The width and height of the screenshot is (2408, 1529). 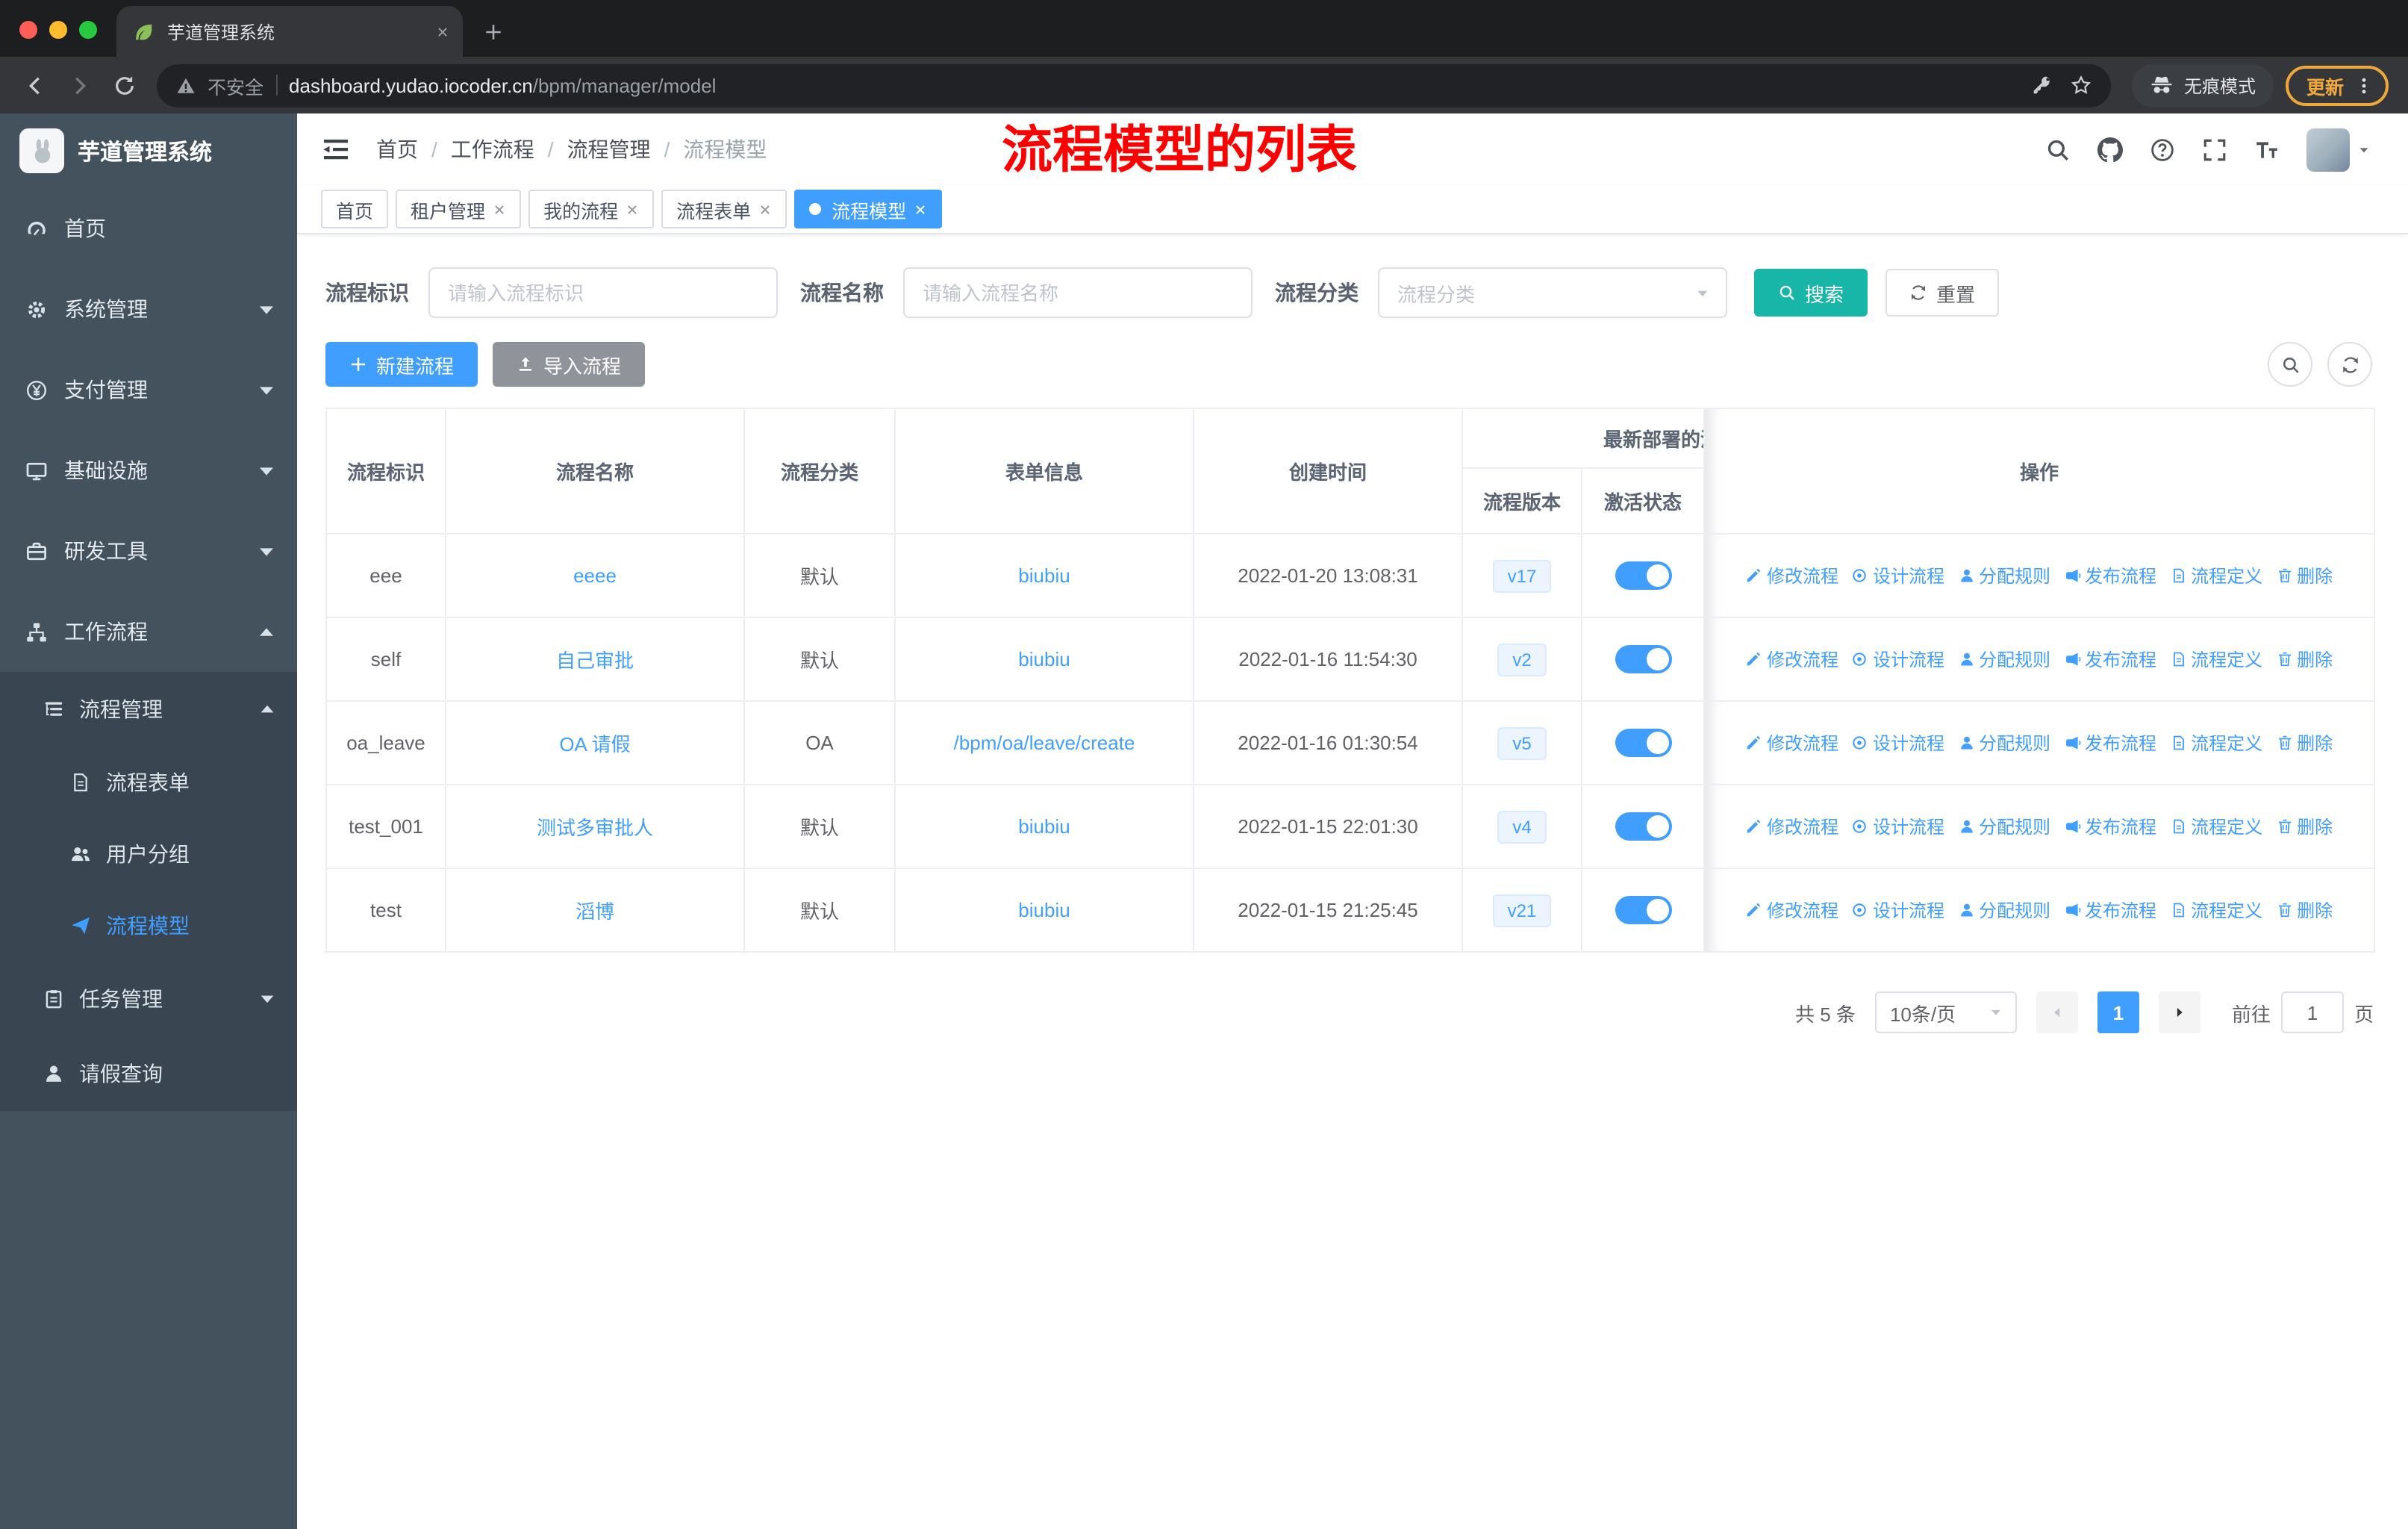 I want to click on bookmark-star-icon, so click(x=2081, y=85).